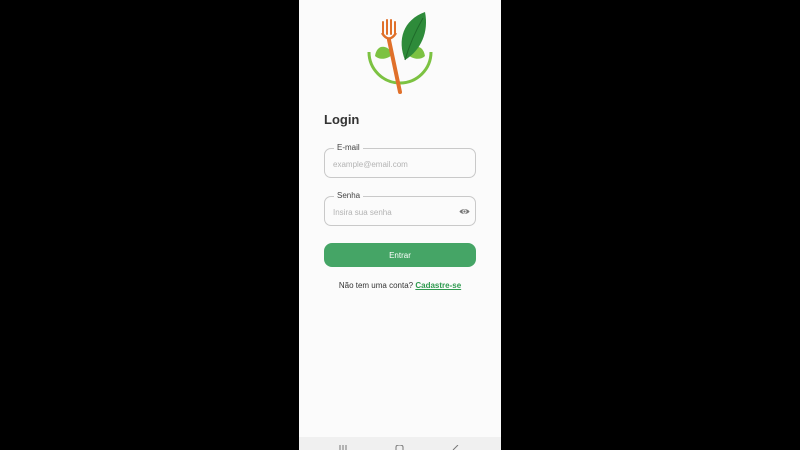  Describe the element at coordinates (349, 196) in the screenshot. I see `password-label: Senha` at that location.